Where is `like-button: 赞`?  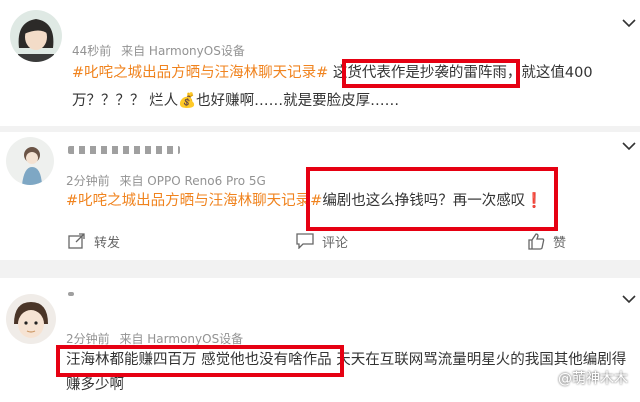 like-button: 赞 is located at coordinates (547, 241).